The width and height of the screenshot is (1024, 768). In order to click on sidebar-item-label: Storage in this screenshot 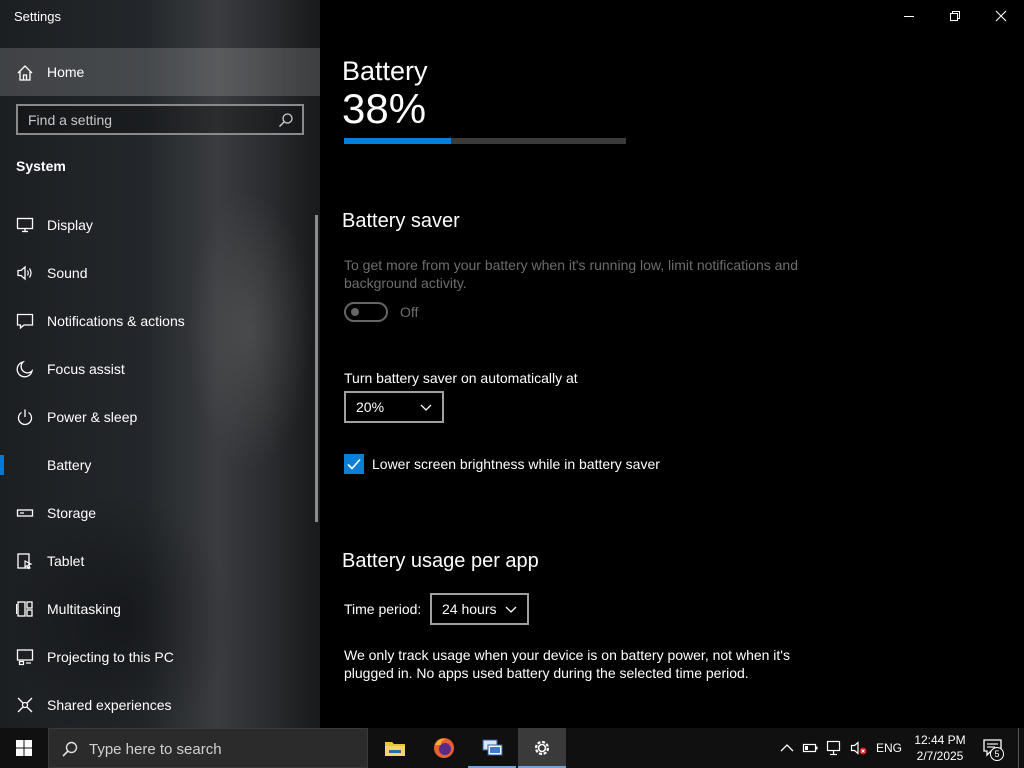, I will do `click(72, 513)`.